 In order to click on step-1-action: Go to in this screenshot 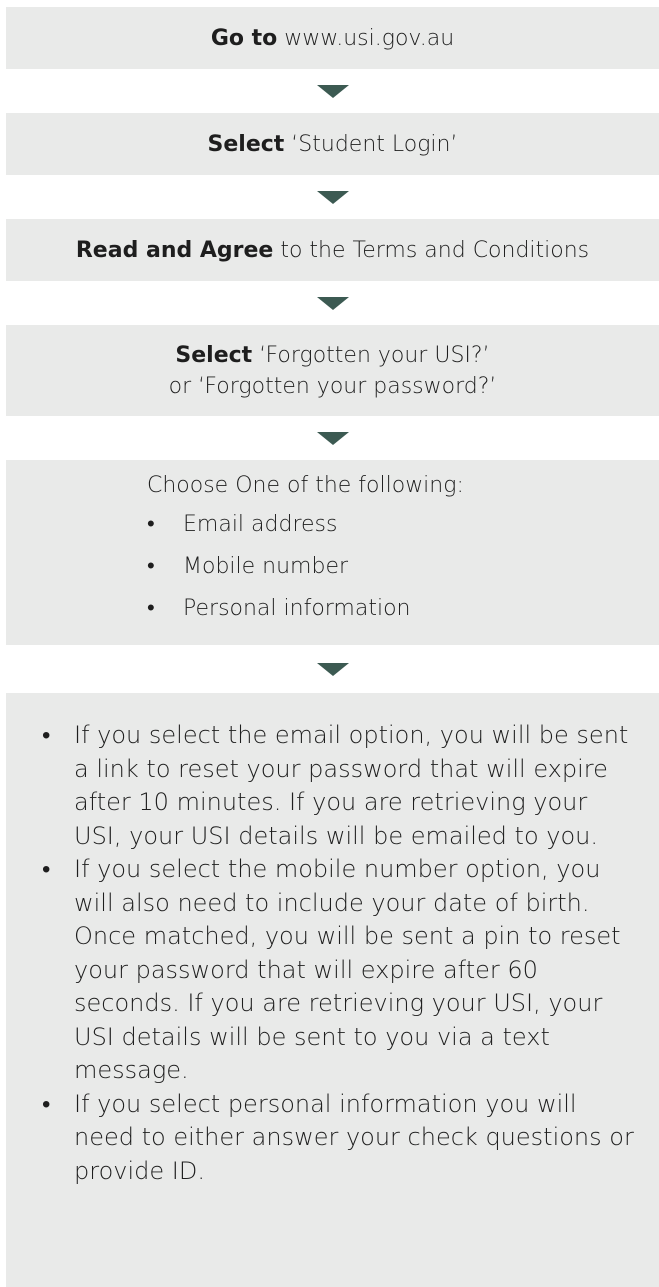, I will do `click(244, 38)`.